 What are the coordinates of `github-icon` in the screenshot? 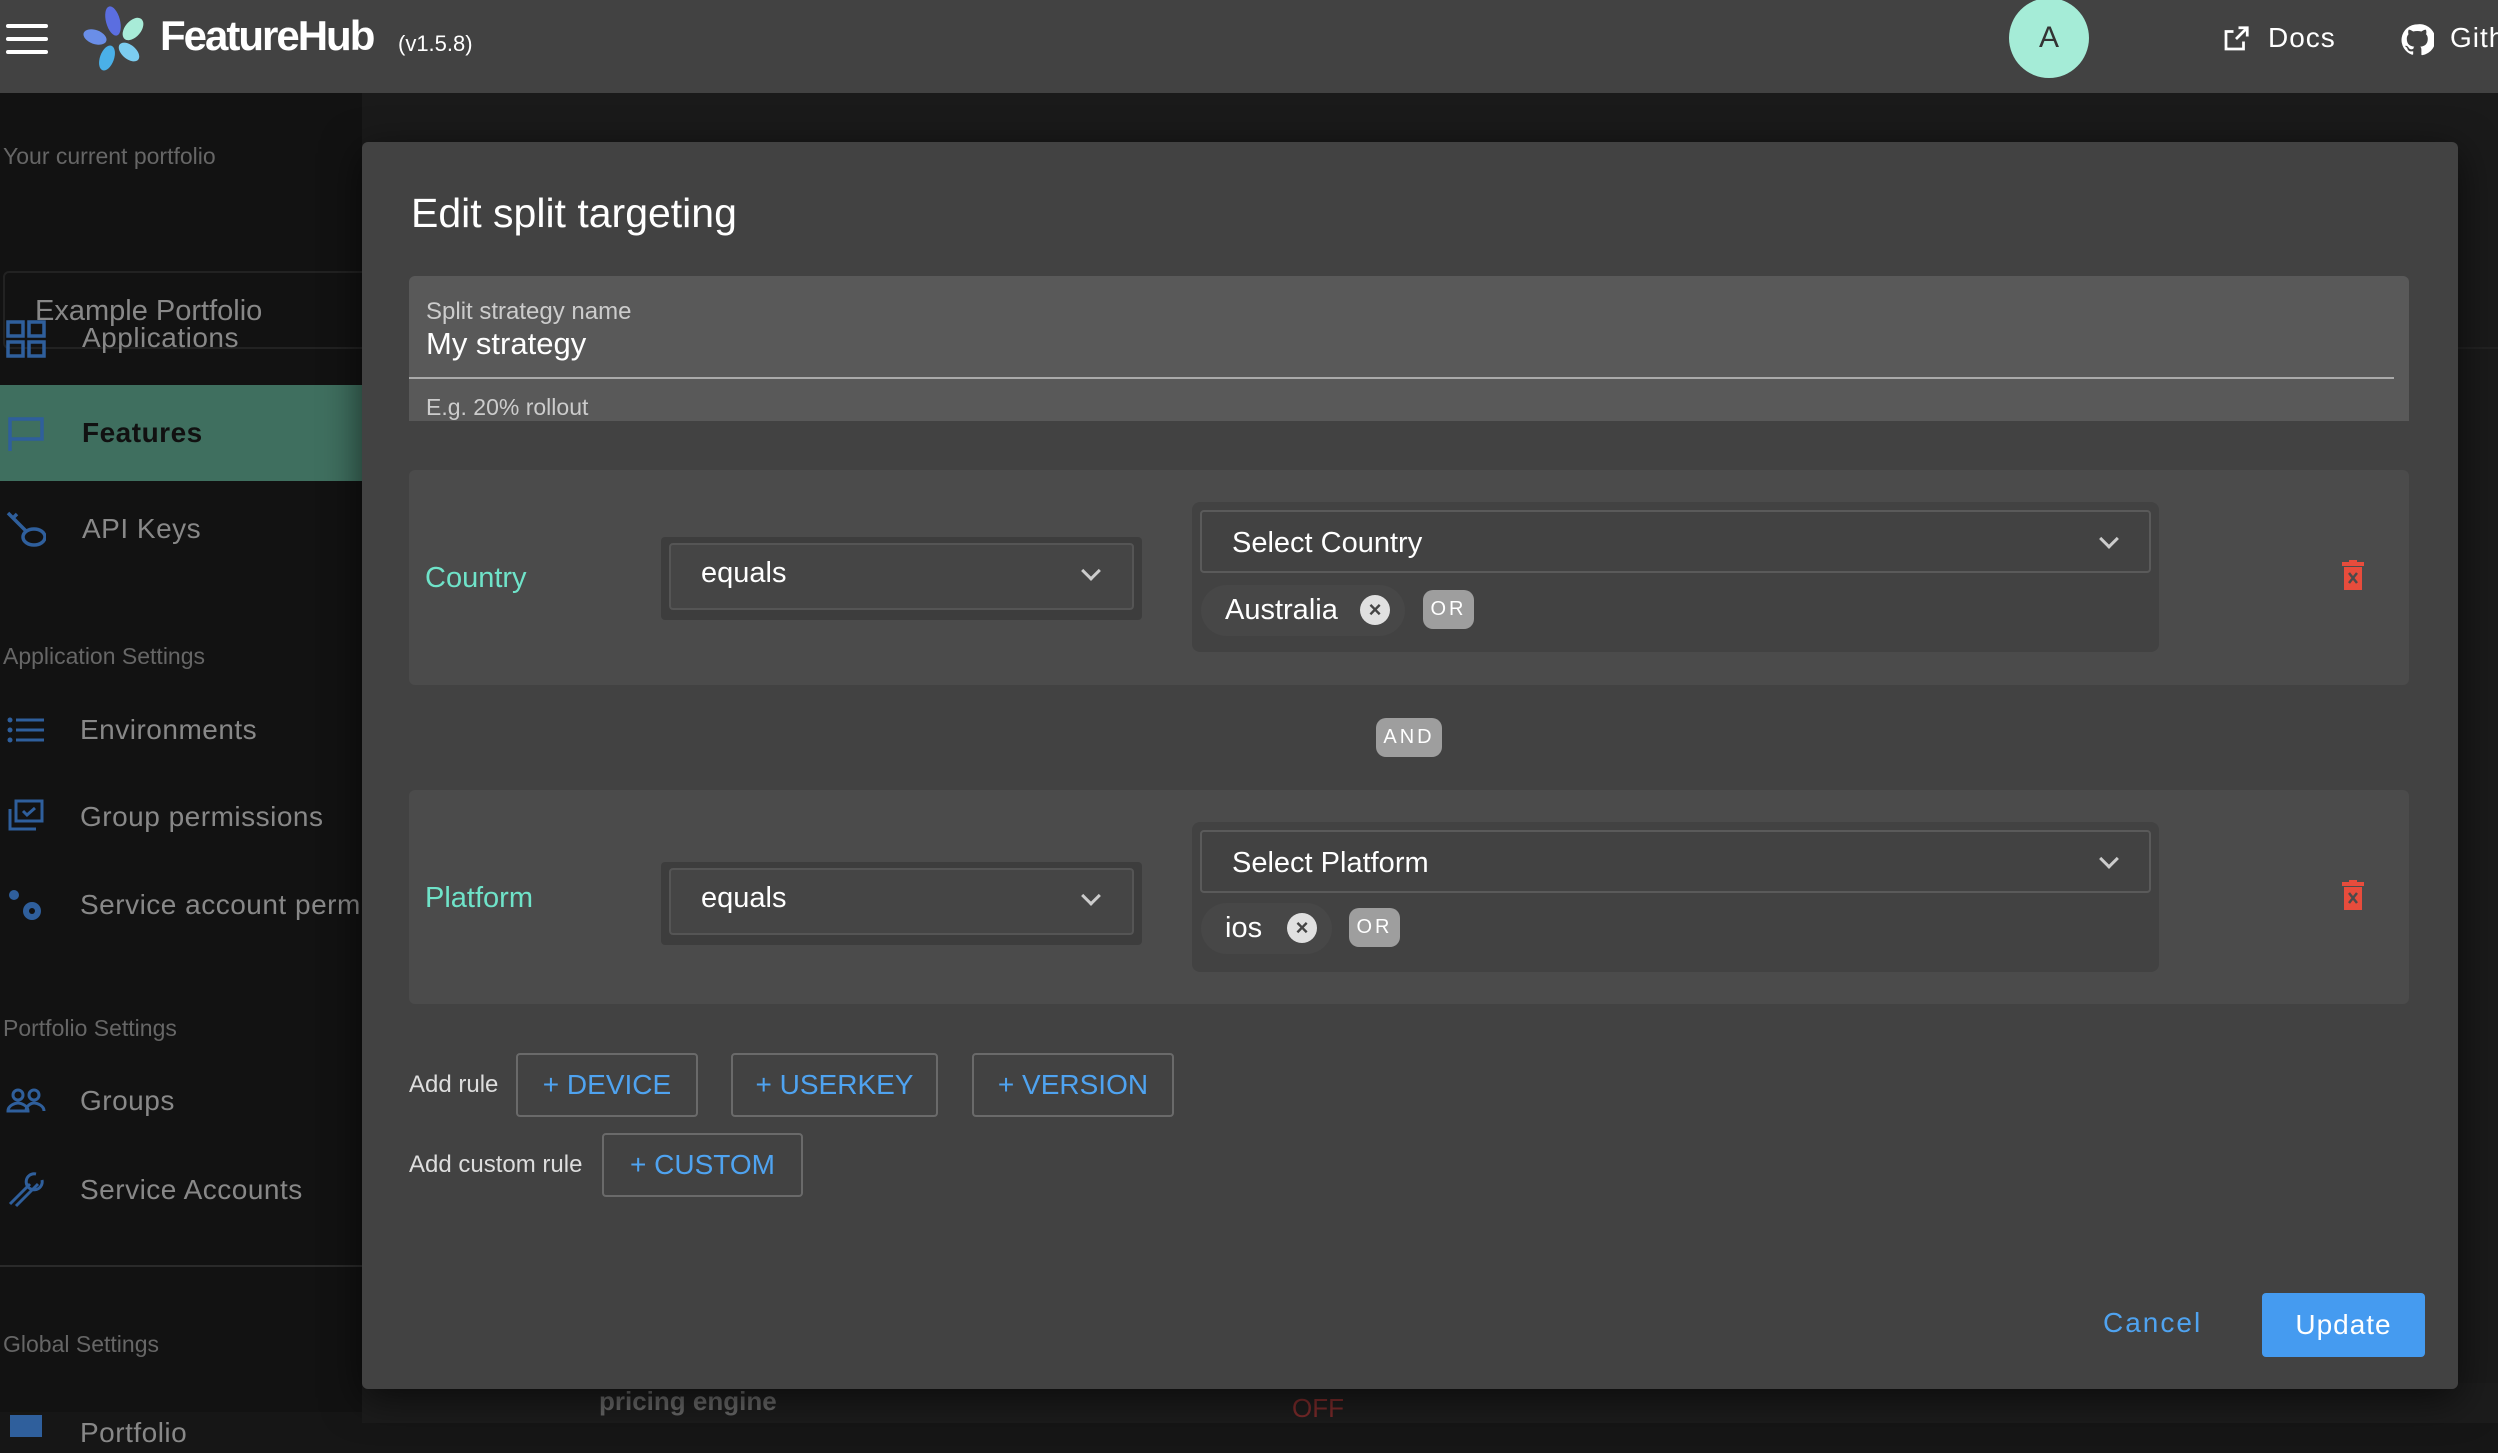 It's located at (2417, 40).